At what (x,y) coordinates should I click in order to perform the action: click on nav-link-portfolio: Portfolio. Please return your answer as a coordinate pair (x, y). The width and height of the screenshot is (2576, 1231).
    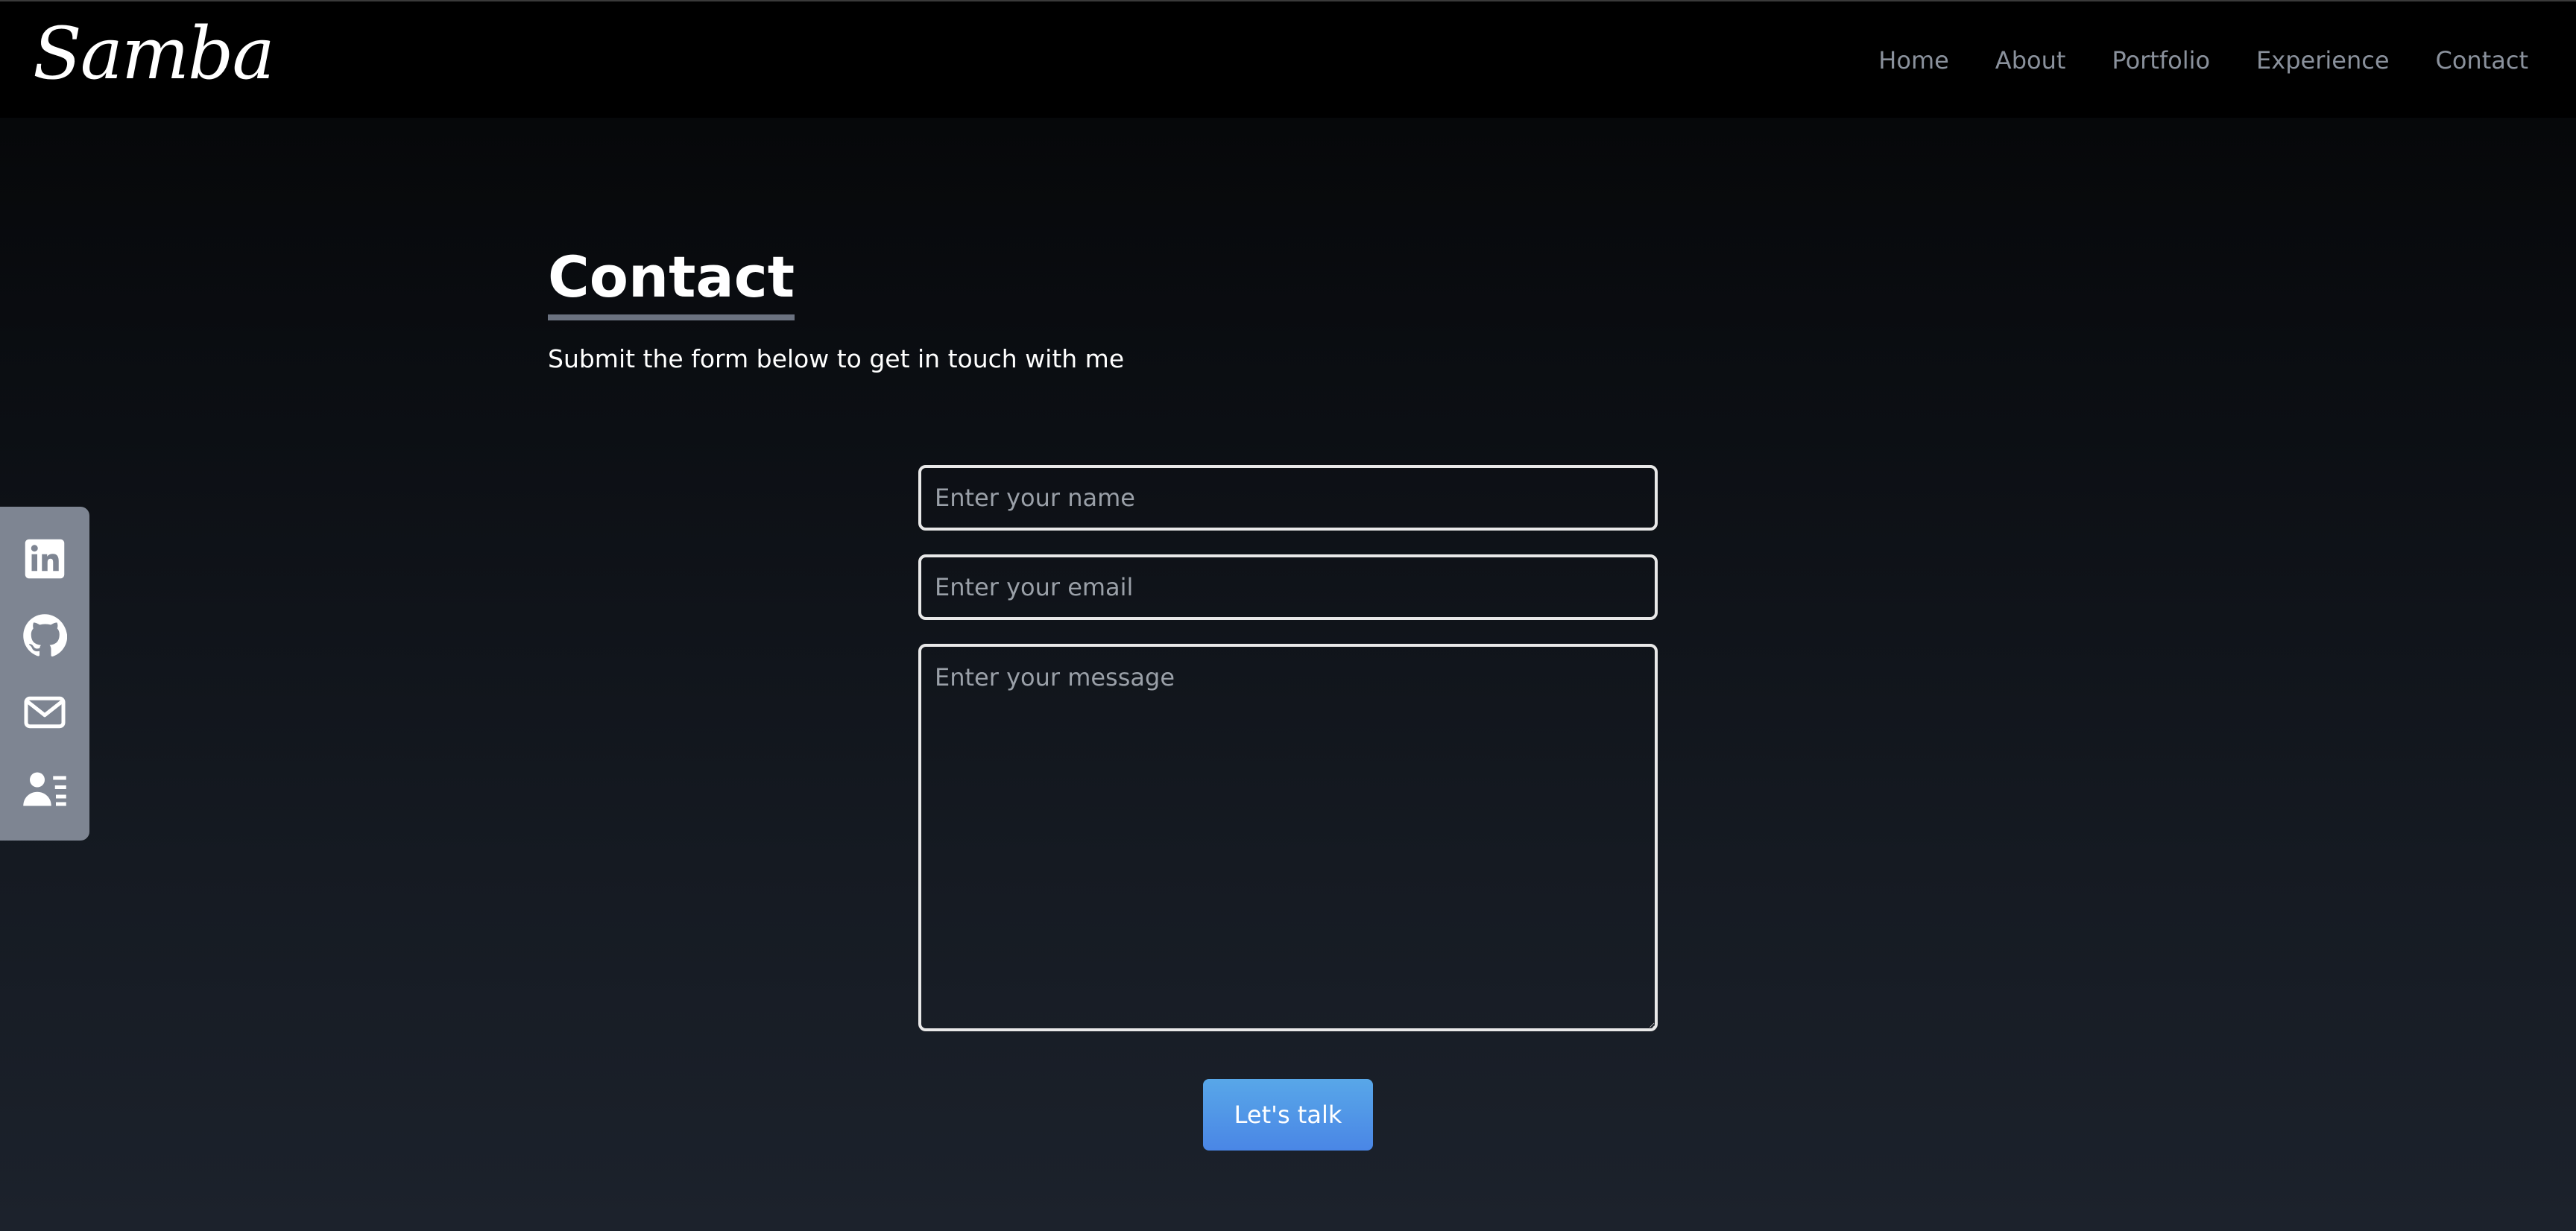
    Looking at the image, I should click on (2161, 60).